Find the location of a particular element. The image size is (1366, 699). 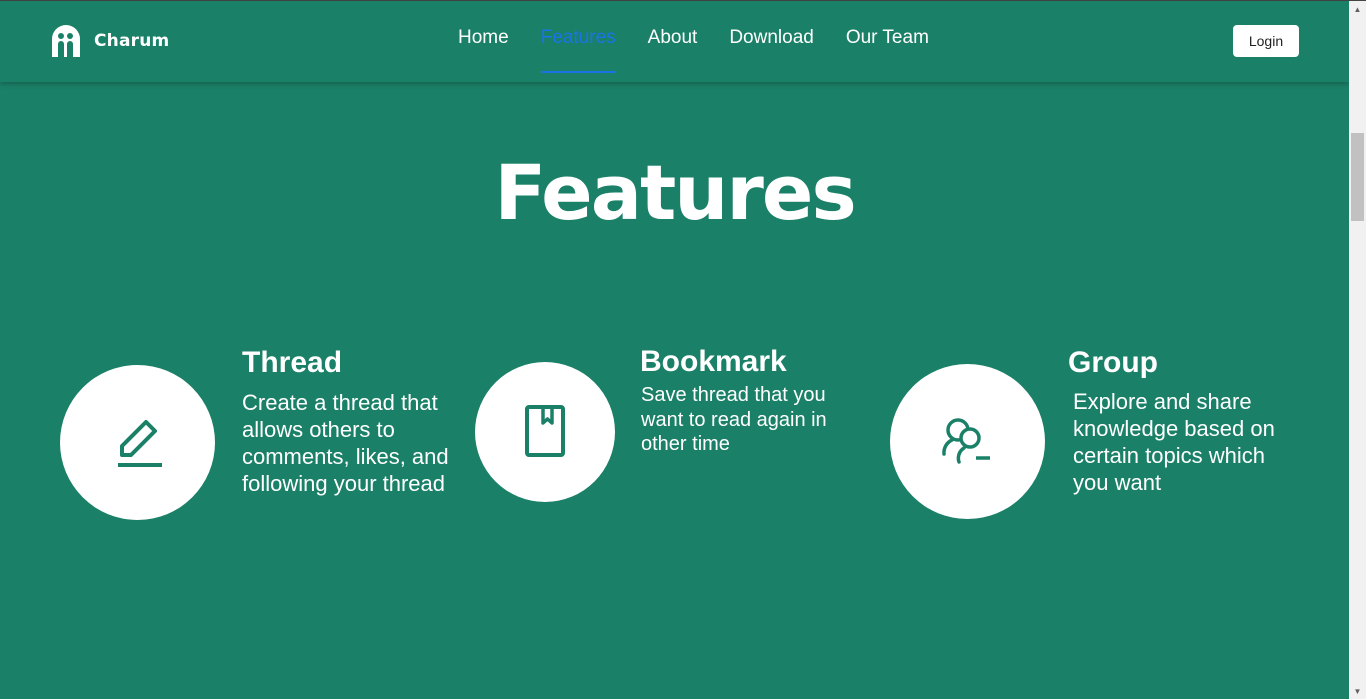

nav-link-about: About is located at coordinates (673, 41).